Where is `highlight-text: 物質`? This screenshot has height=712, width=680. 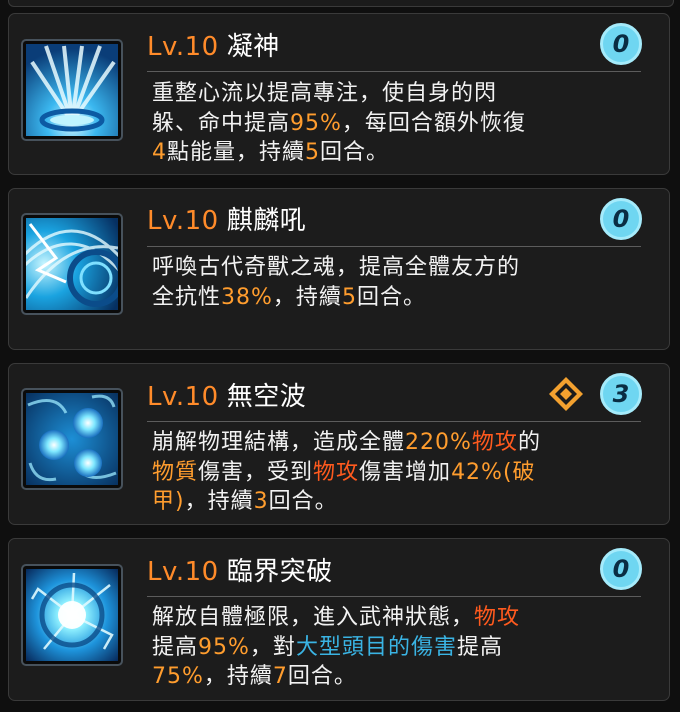 highlight-text: 物質 is located at coordinates (175, 472).